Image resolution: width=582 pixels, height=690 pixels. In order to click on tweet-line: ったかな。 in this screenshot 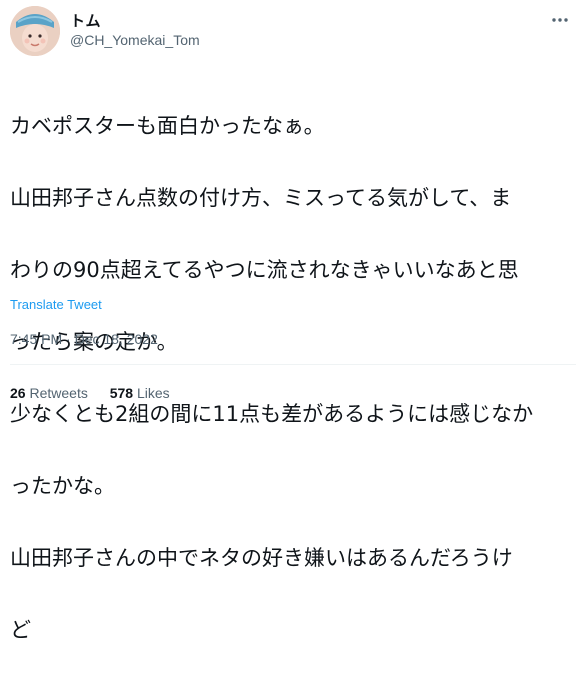, I will do `click(62, 486)`.